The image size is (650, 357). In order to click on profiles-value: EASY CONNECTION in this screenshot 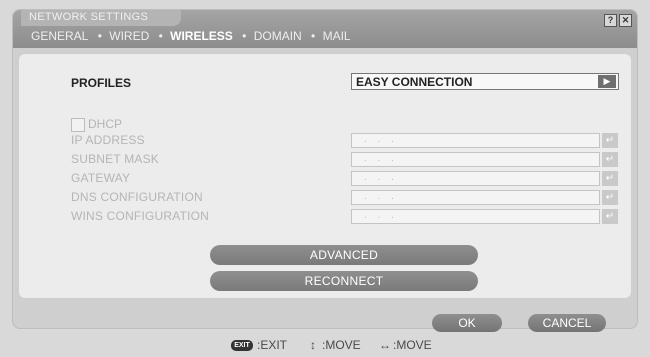, I will do `click(414, 82)`.